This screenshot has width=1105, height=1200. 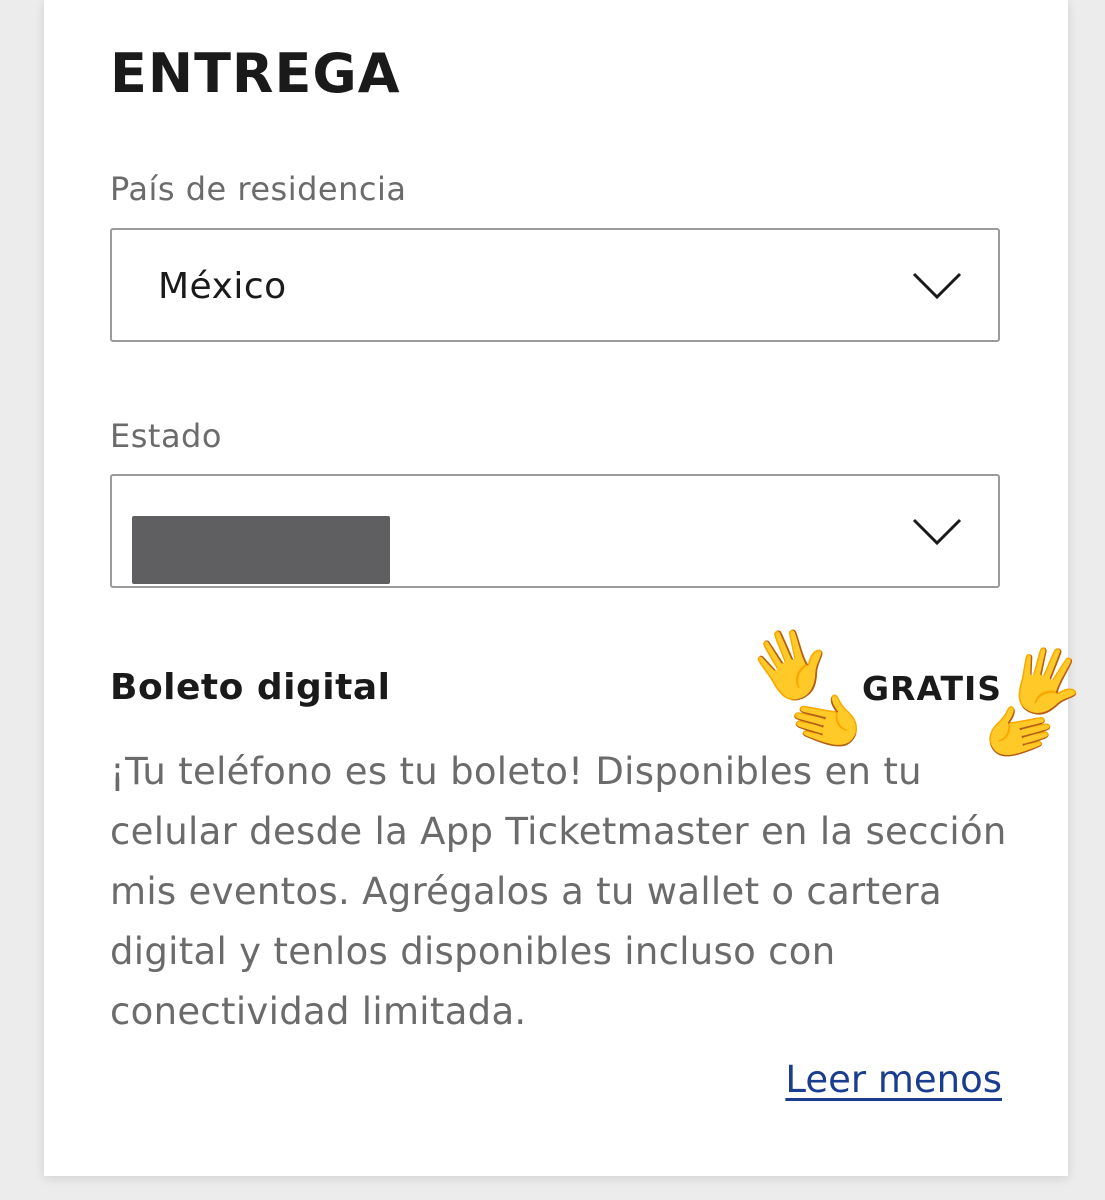 I want to click on read-less-link: Leer menos, so click(x=893, y=1079).